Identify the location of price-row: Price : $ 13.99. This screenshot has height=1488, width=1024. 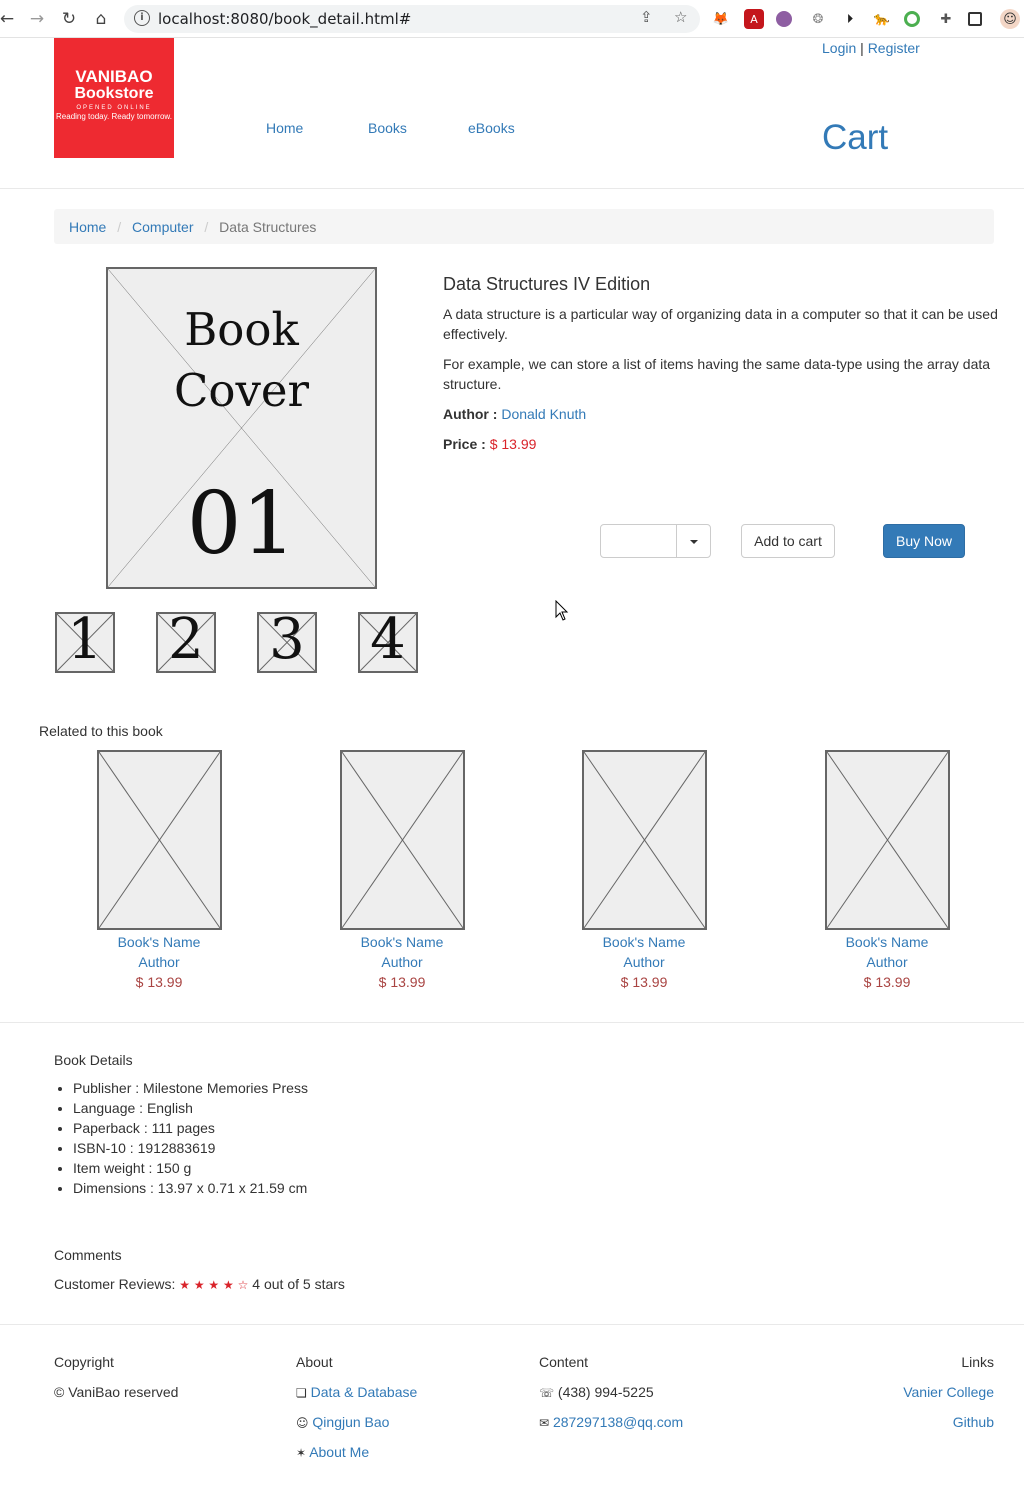
(489, 444).